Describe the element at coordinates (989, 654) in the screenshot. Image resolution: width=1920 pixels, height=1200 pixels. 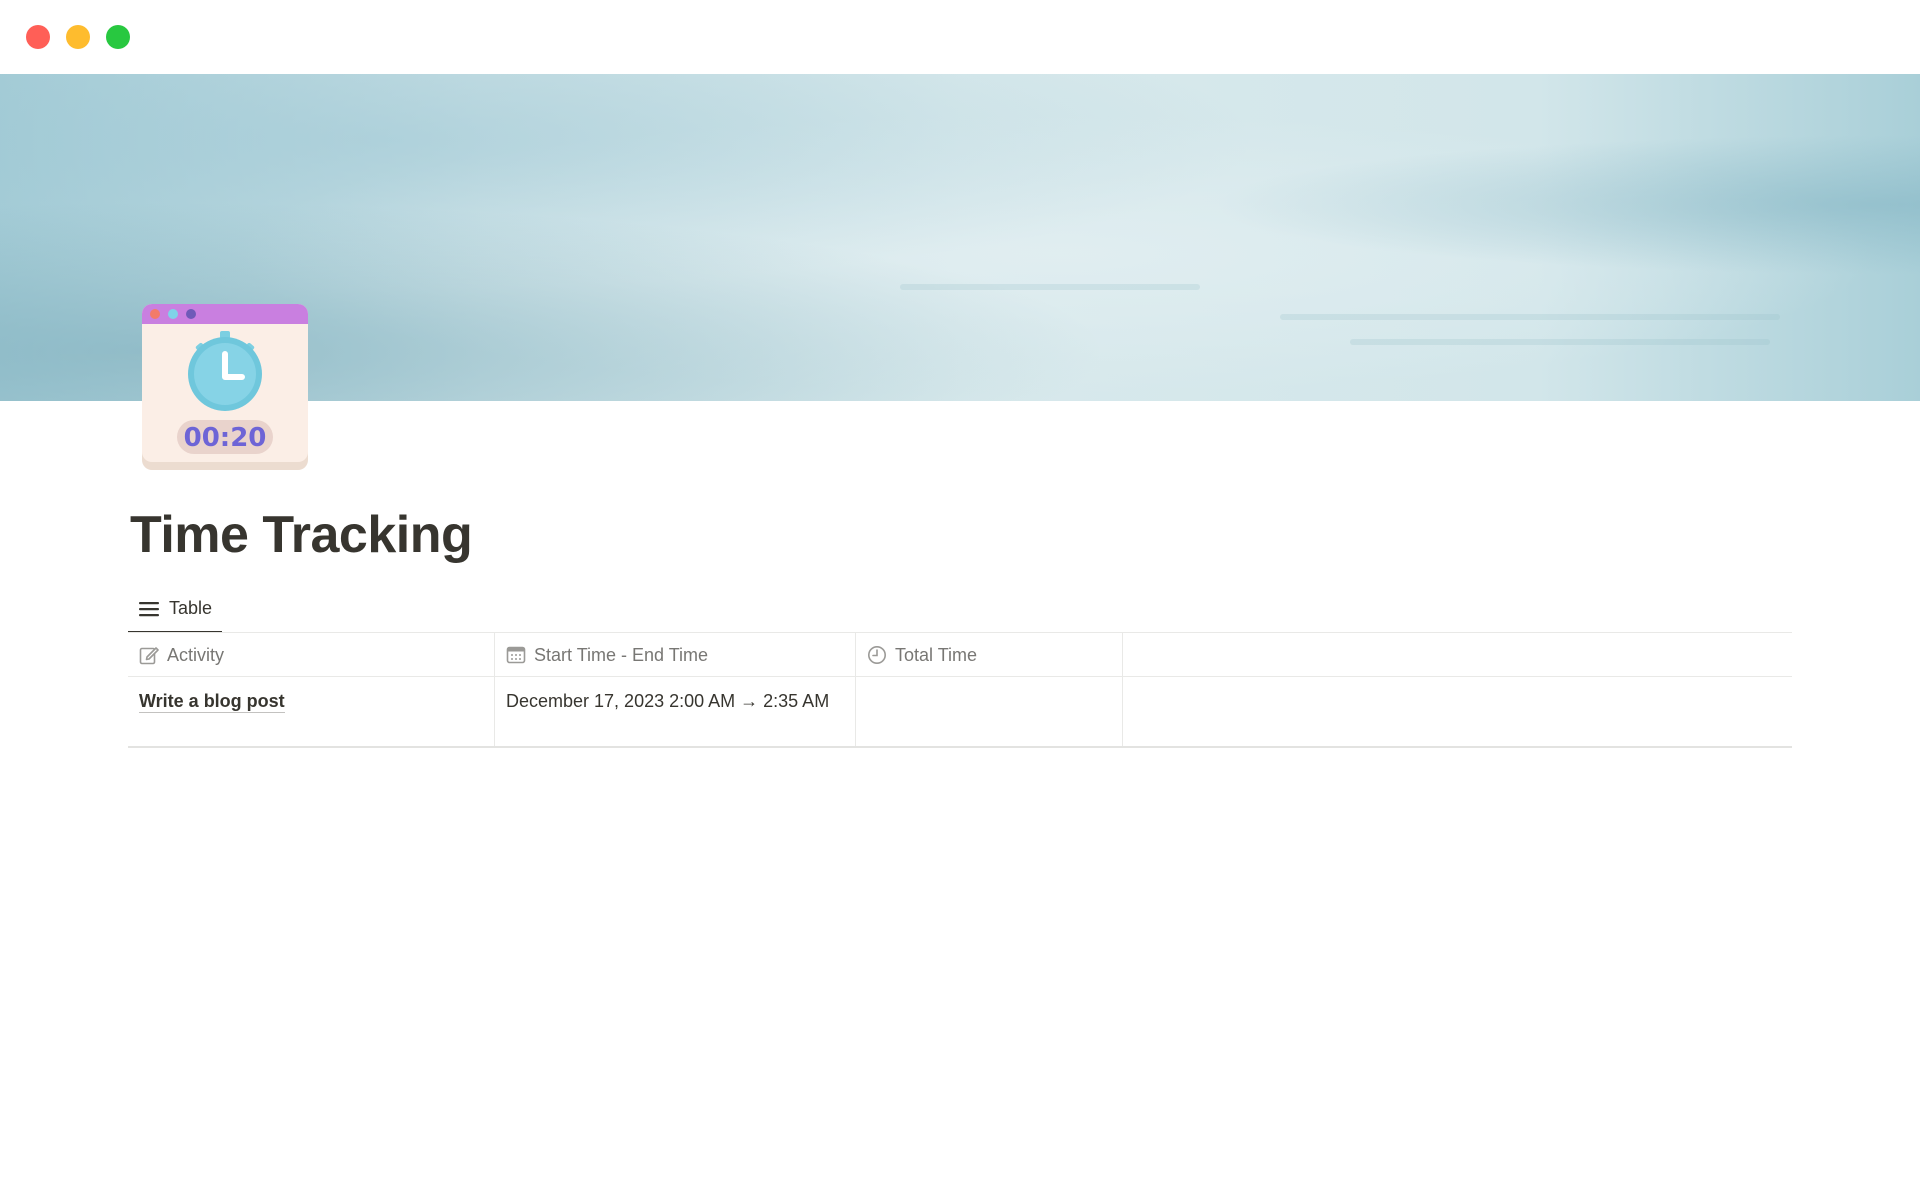
I see `column-header-total-time: Total Time` at that location.